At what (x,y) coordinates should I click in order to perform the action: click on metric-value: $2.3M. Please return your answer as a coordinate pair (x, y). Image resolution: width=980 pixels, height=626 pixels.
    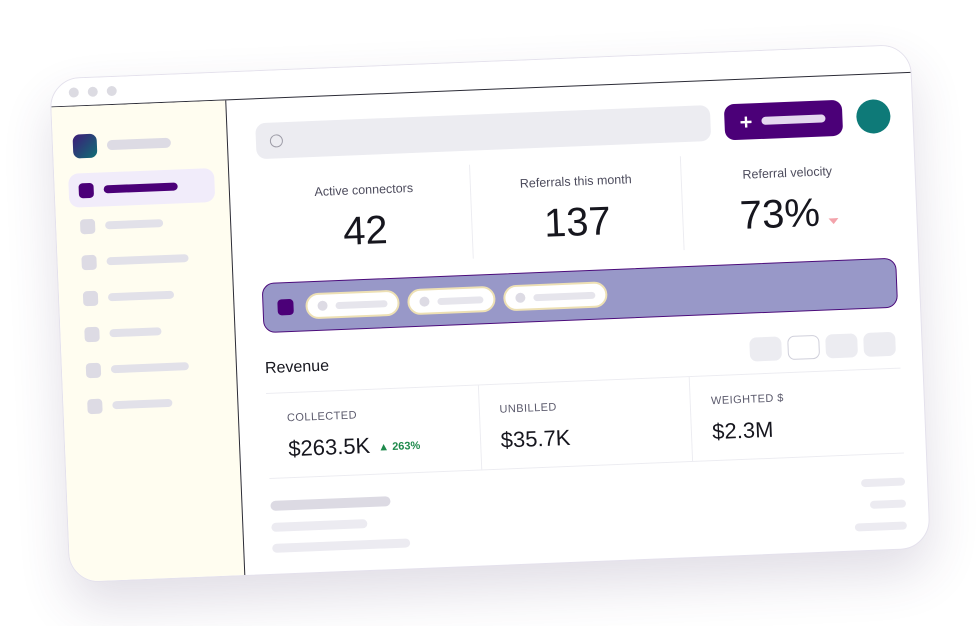
    Looking at the image, I should click on (743, 430).